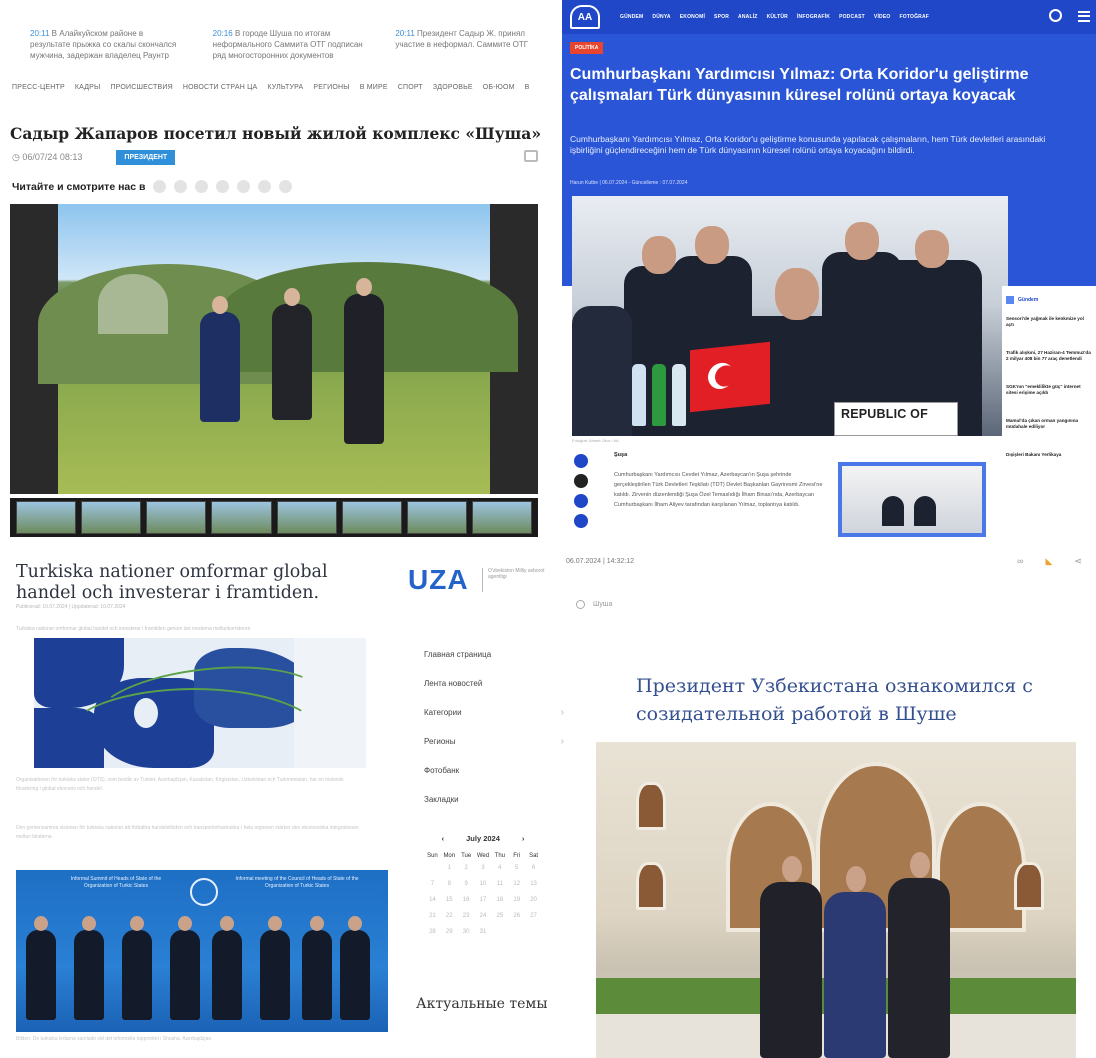 This screenshot has height=1058, width=1096. I want to click on calendar-day: 3, so click(483, 868).